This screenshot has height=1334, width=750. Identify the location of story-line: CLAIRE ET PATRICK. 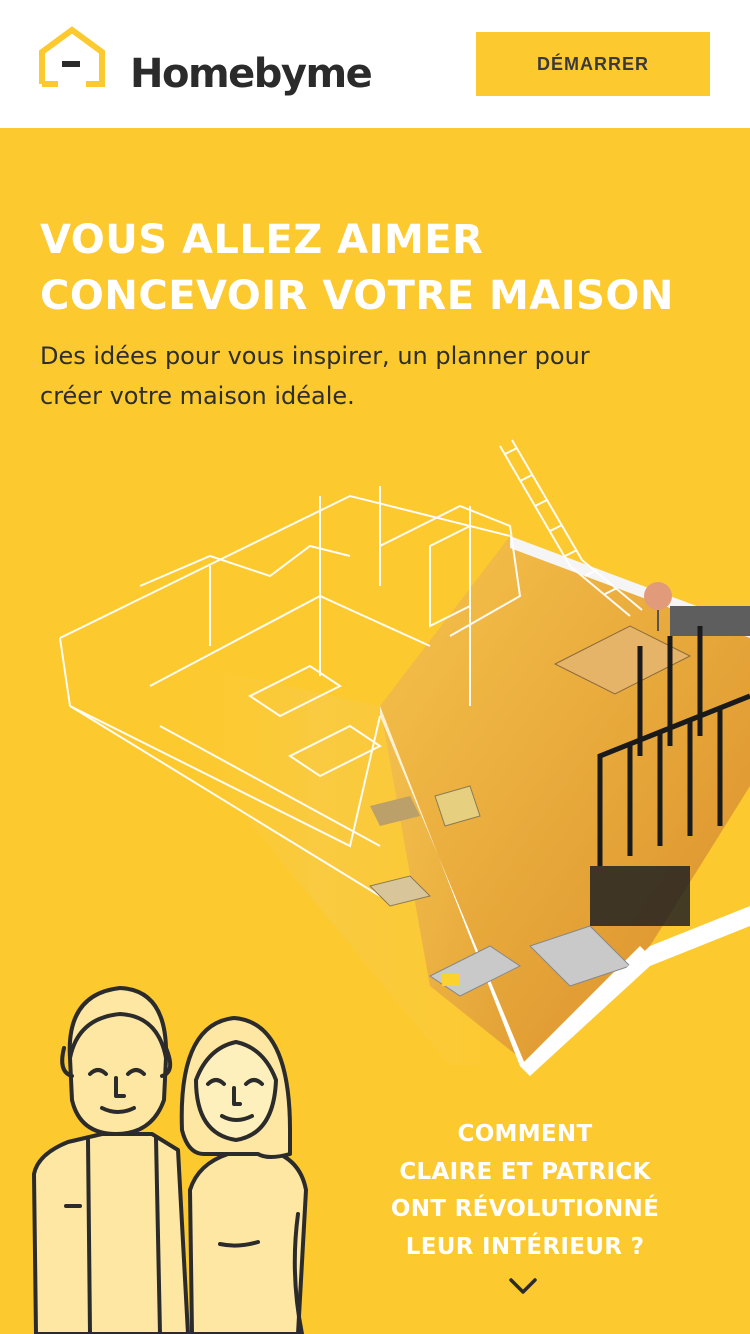
(525, 1171).